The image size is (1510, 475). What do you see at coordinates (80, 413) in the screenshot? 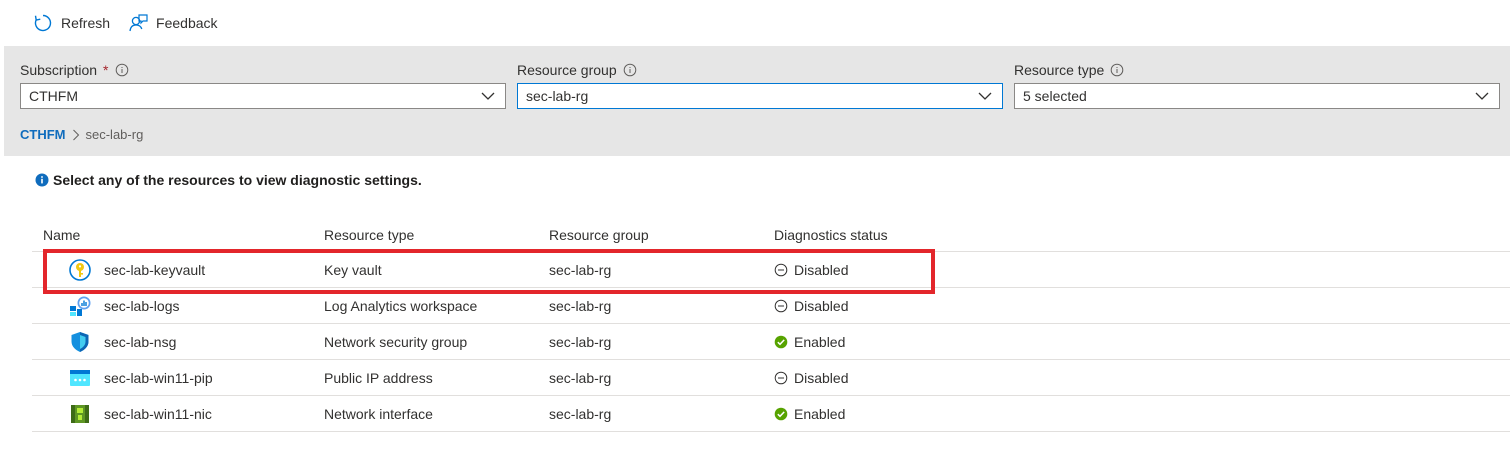
I see `network-interface-icon` at bounding box center [80, 413].